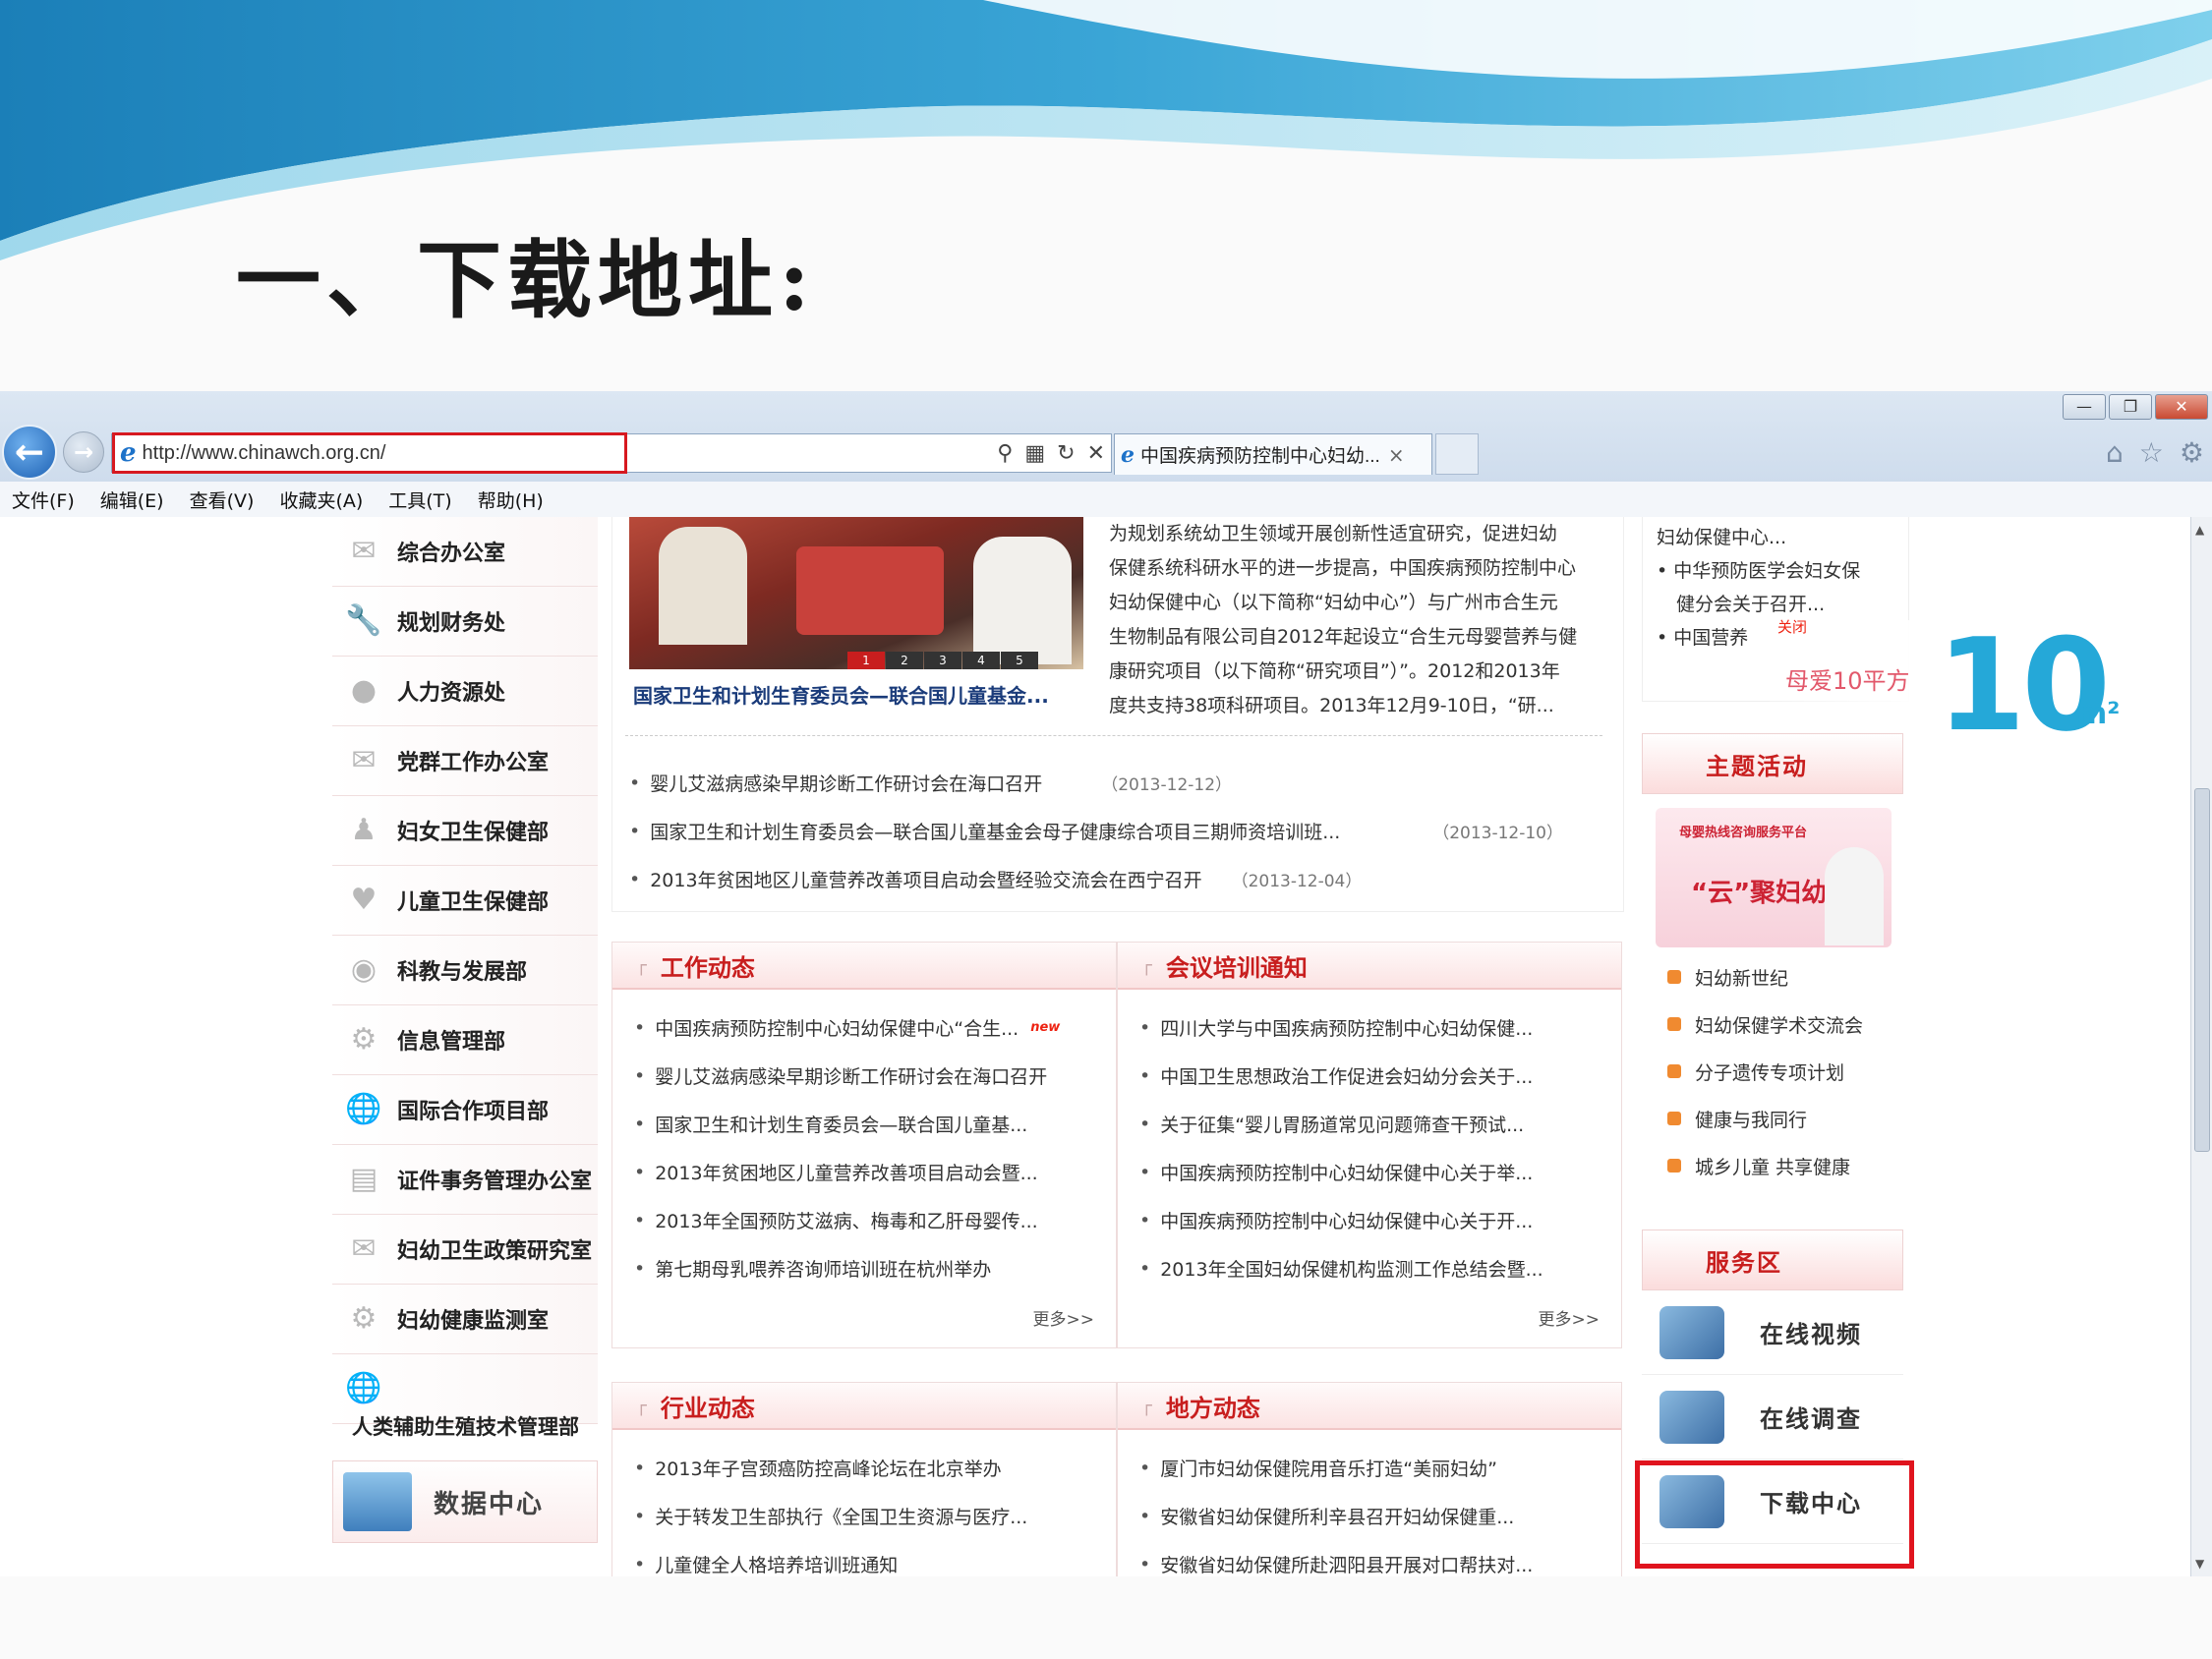 Image resolution: width=2212 pixels, height=1659 pixels. What do you see at coordinates (321, 499) in the screenshot?
I see `menu-favorites: 收藏夹(A)` at bounding box center [321, 499].